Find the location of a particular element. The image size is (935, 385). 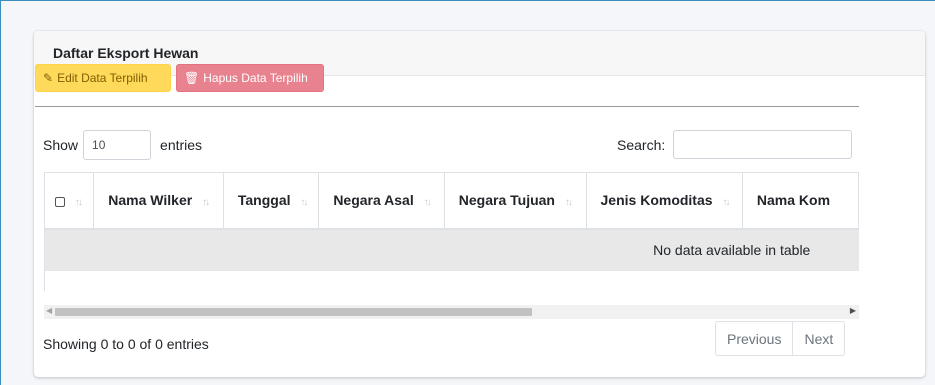

edit-selected-button: ✎ Edit Data Terpilih is located at coordinates (103, 78).